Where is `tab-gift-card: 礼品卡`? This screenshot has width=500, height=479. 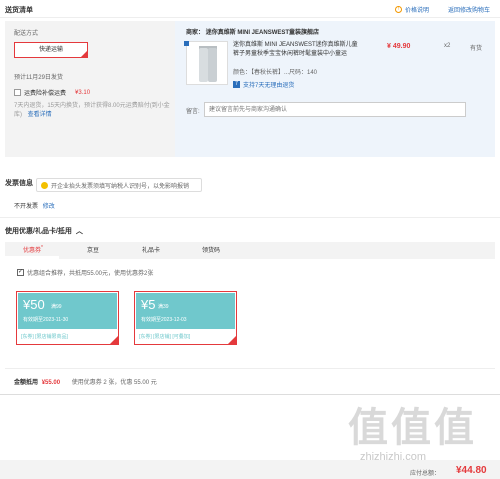 tab-gift-card: 礼品卡 is located at coordinates (151, 249).